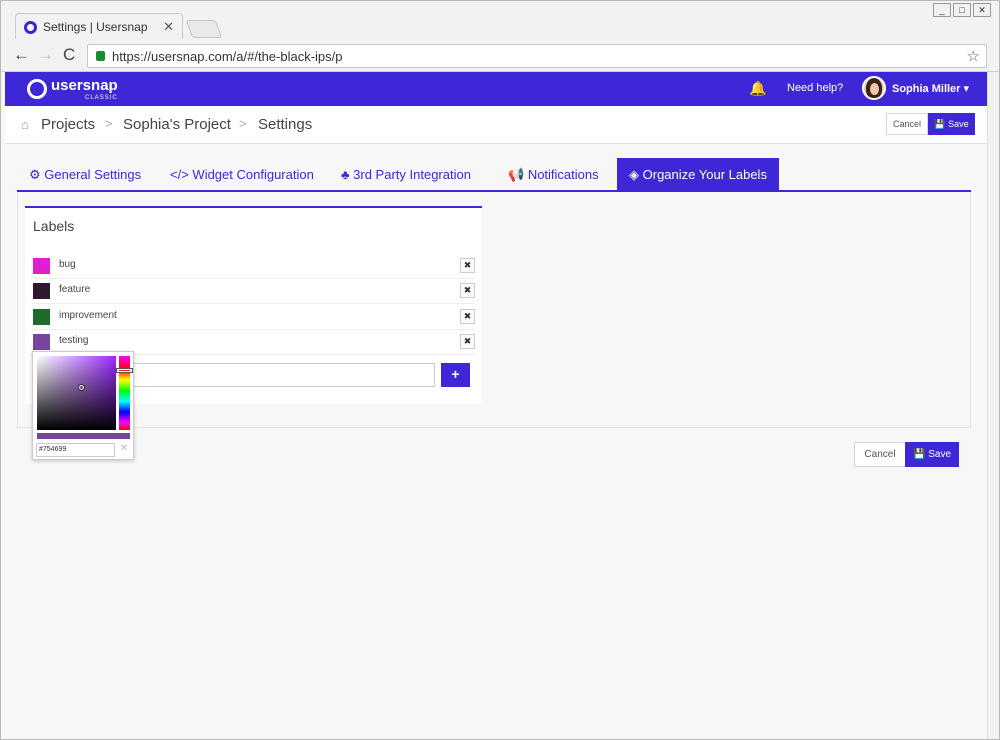 Image resolution: width=1000 pixels, height=740 pixels. I want to click on tab-label: Notifications, so click(563, 174).